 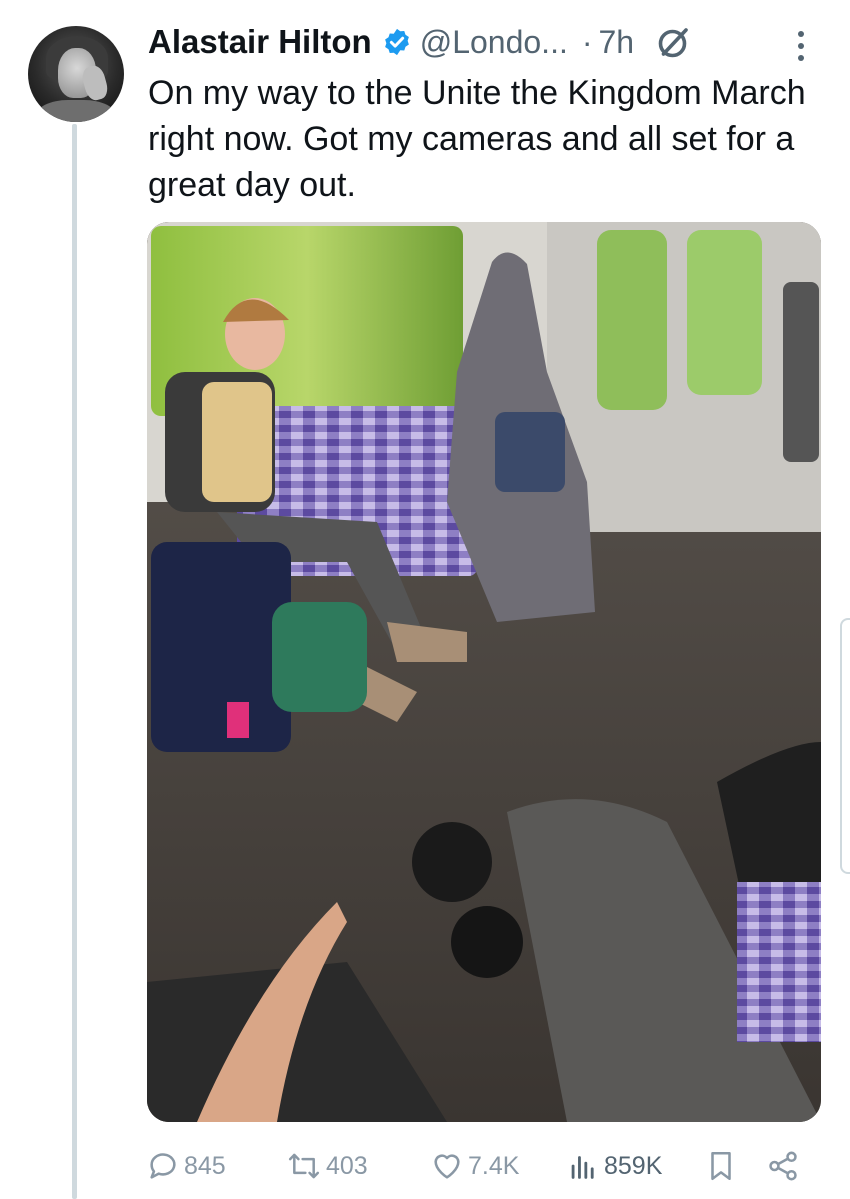 What do you see at coordinates (582, 1167) in the screenshot?
I see `views-icon` at bounding box center [582, 1167].